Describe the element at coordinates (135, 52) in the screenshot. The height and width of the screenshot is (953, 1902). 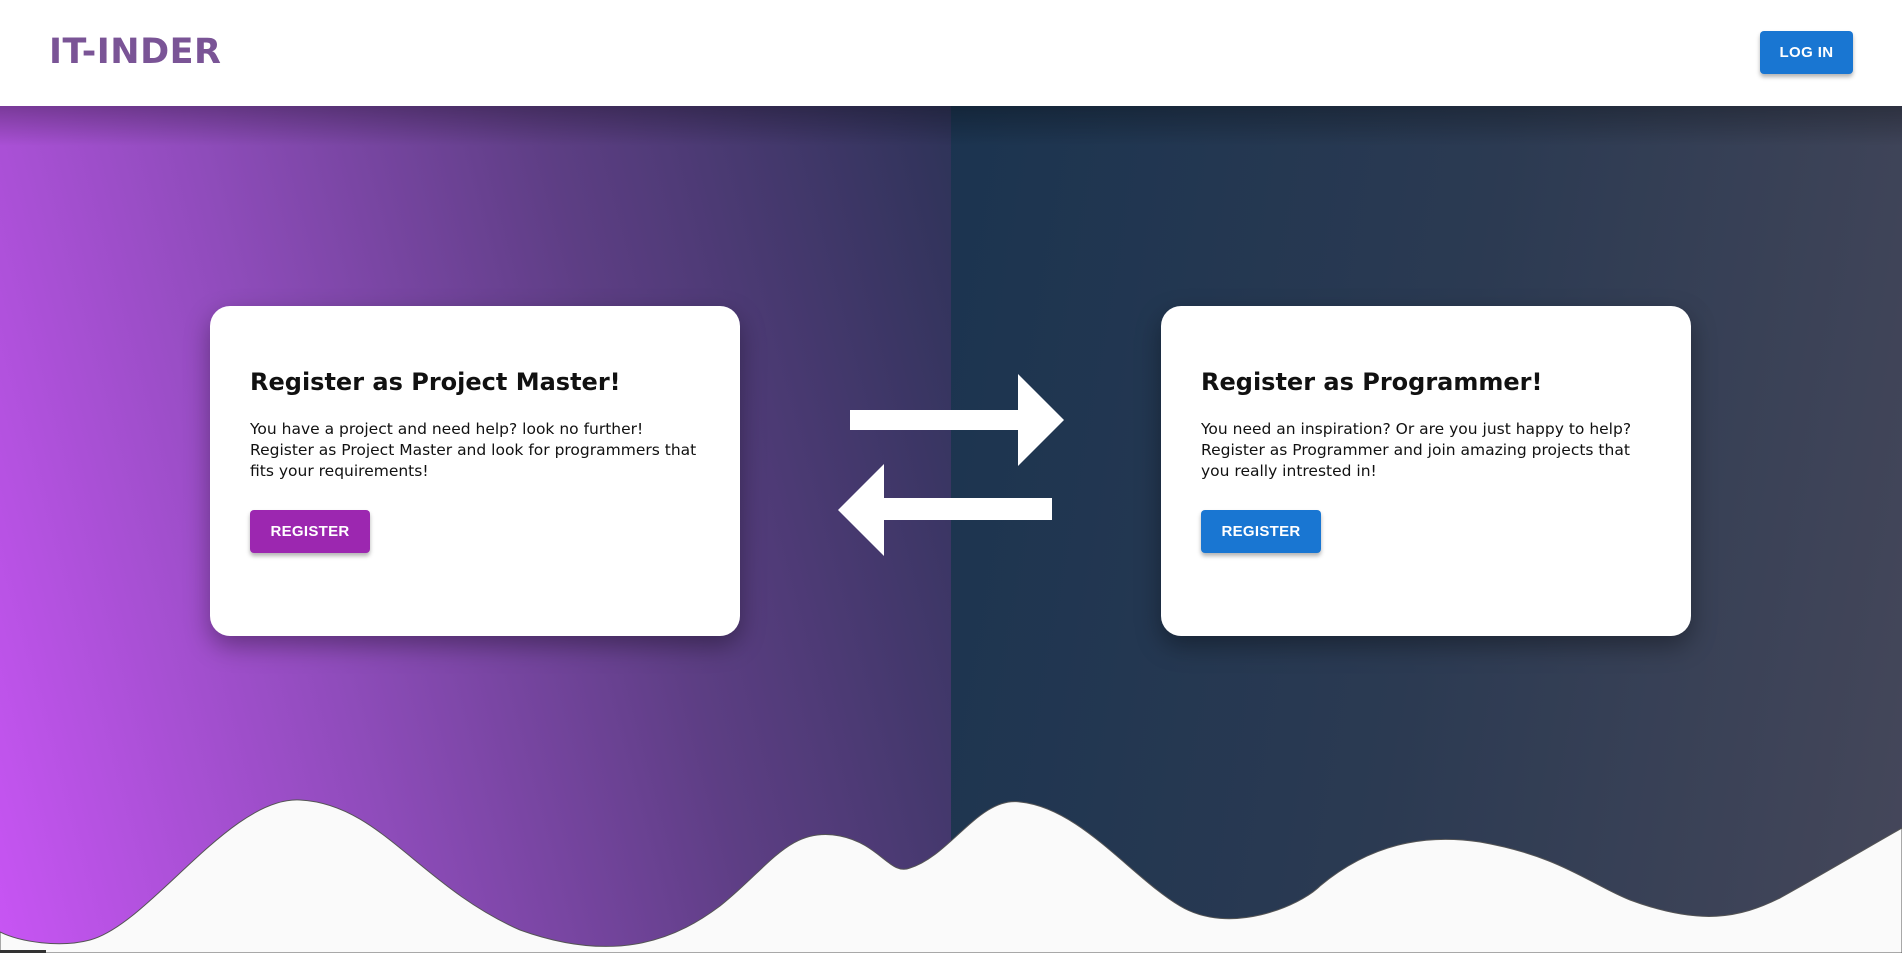
I see `app-logo: IT-INDER` at that location.